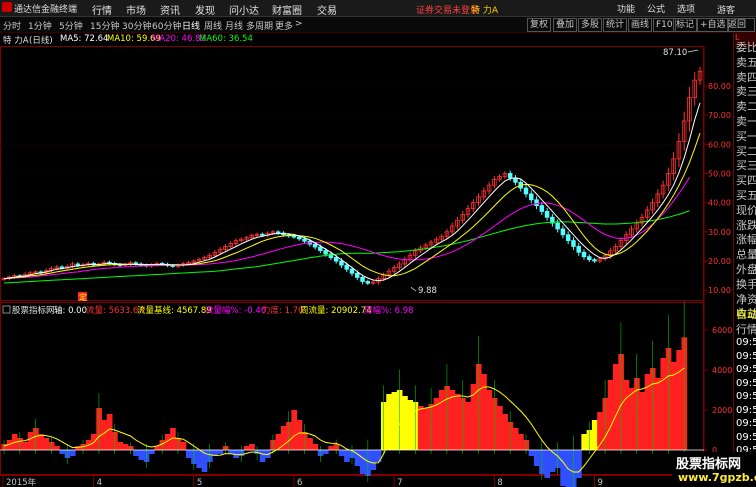 The image size is (756, 487). I want to click on side-panel-item: 外盘, so click(746, 269).